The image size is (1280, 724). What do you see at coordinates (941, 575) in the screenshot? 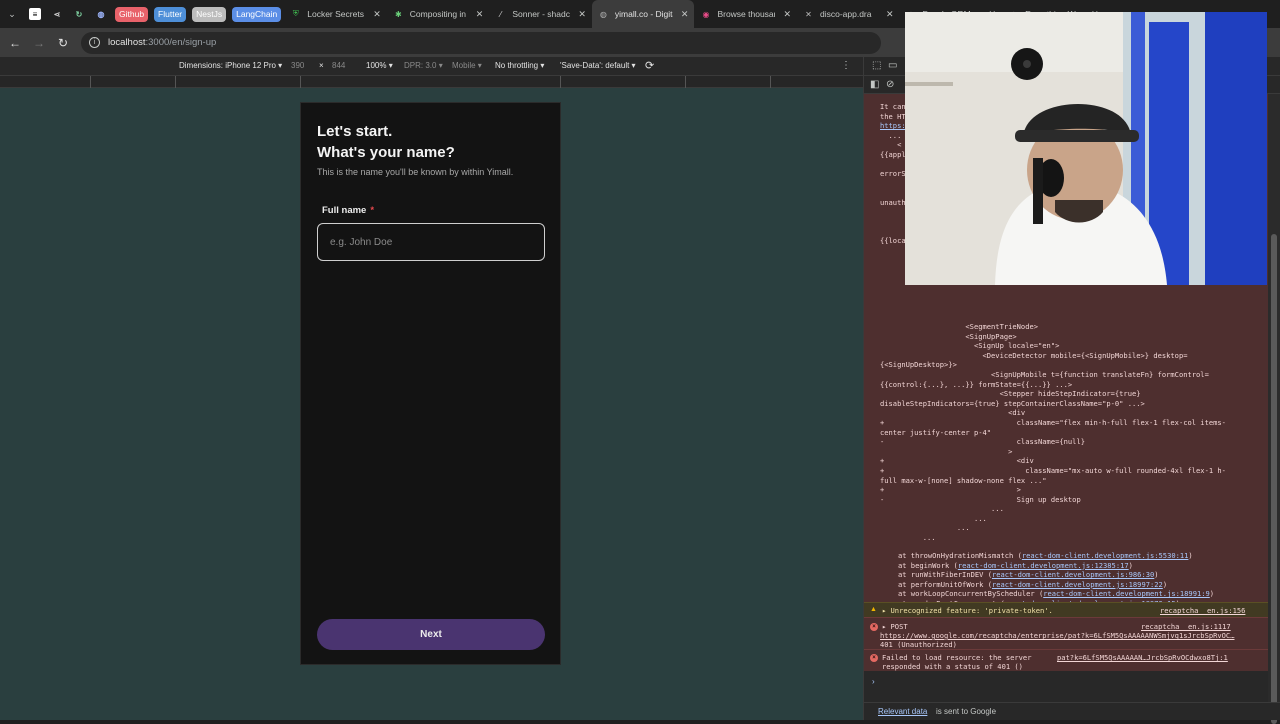
I see `stack-frame-function: at runWithFiberInDEV` at bounding box center [941, 575].